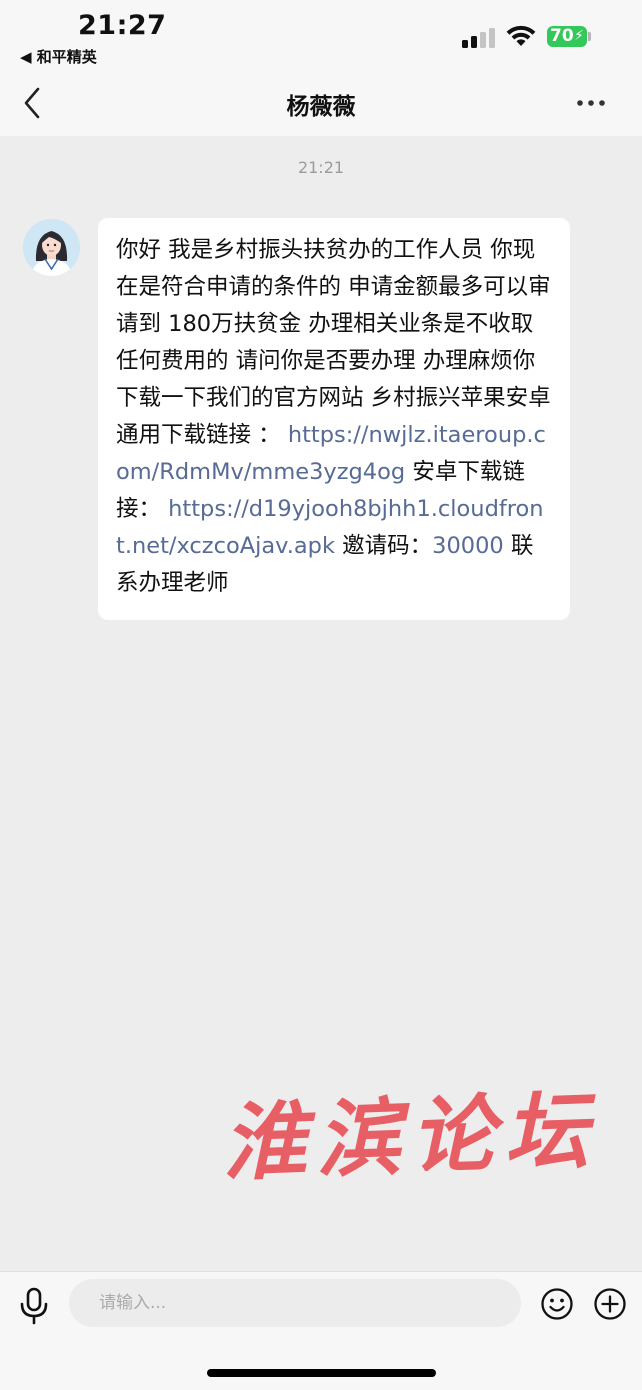  I want to click on input-bar, so click(321, 1330).